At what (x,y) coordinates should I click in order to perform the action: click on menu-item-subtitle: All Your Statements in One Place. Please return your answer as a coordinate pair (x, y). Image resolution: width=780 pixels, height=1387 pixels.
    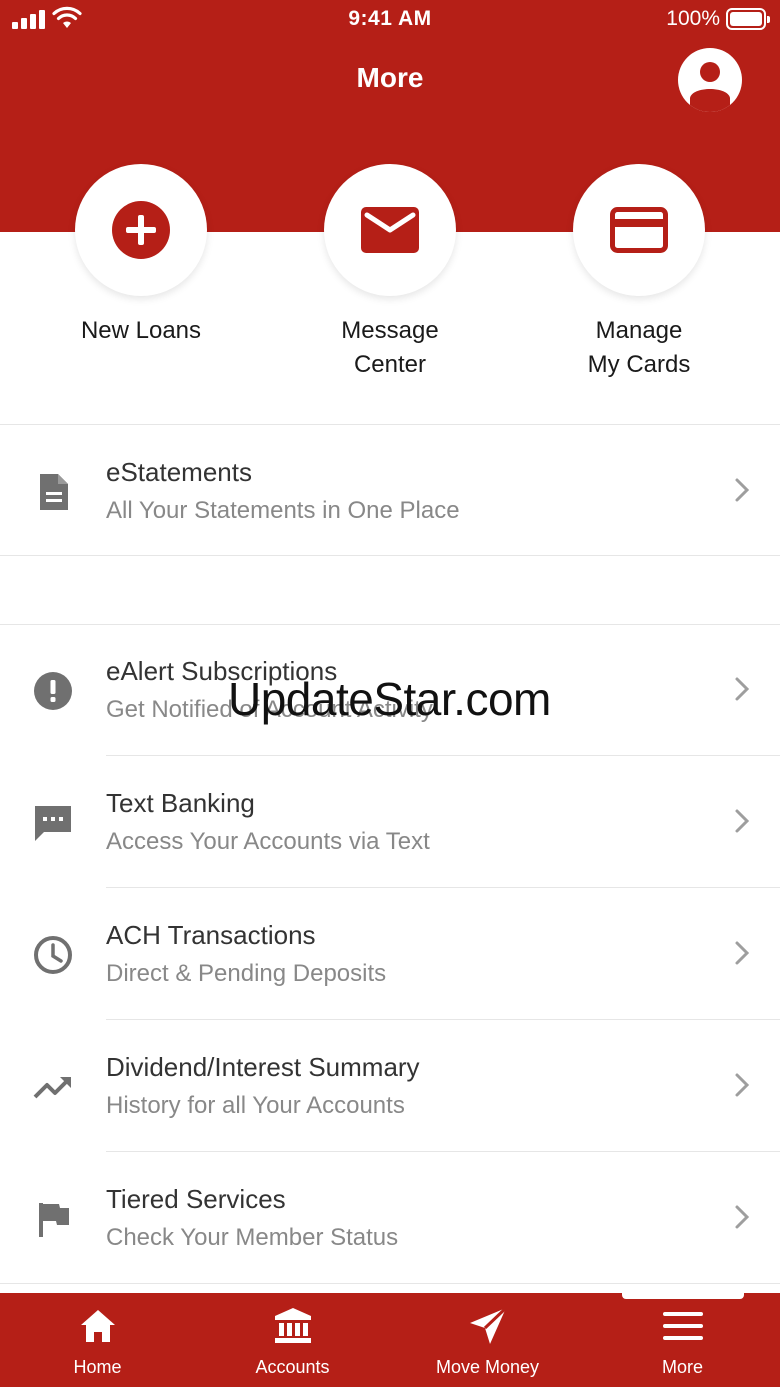
    Looking at the image, I should click on (283, 510).